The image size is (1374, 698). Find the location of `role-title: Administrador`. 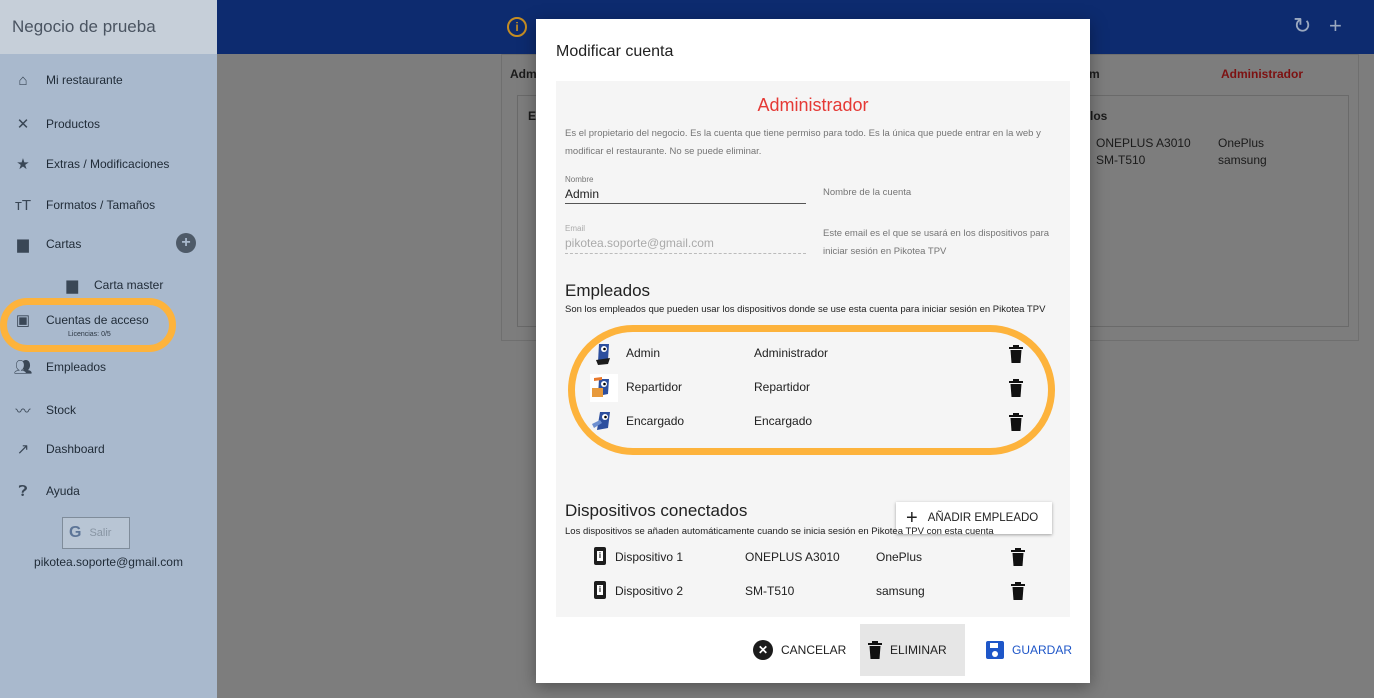

role-title: Administrador is located at coordinates (813, 105).